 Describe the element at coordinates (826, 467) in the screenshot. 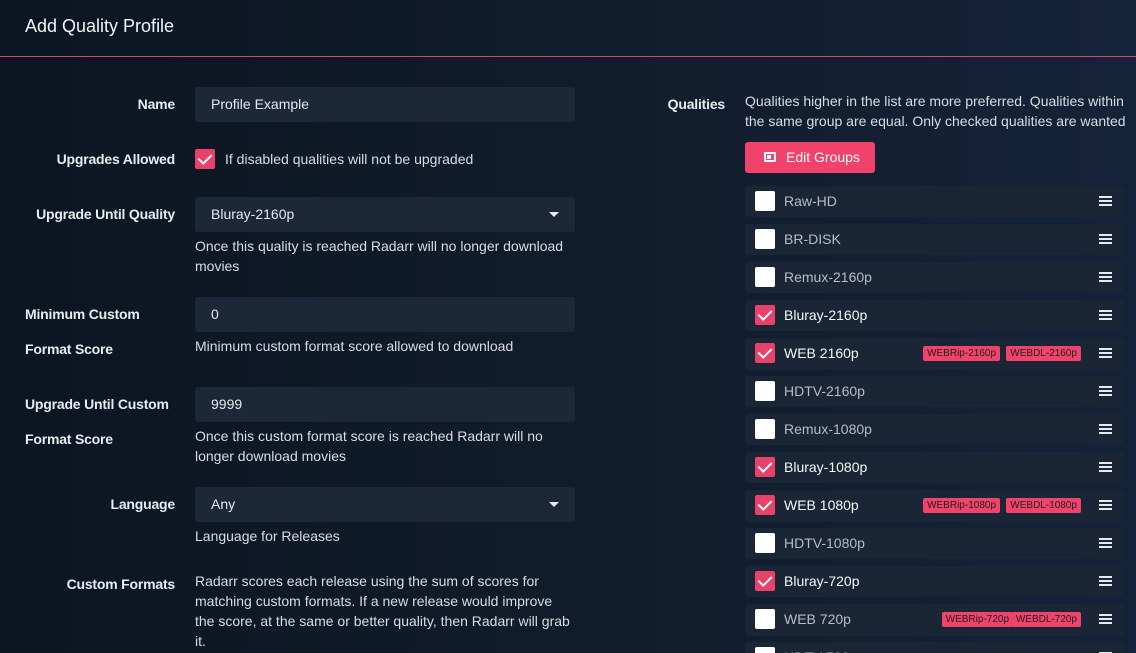

I see `quality-name: Bluray-1080p` at that location.